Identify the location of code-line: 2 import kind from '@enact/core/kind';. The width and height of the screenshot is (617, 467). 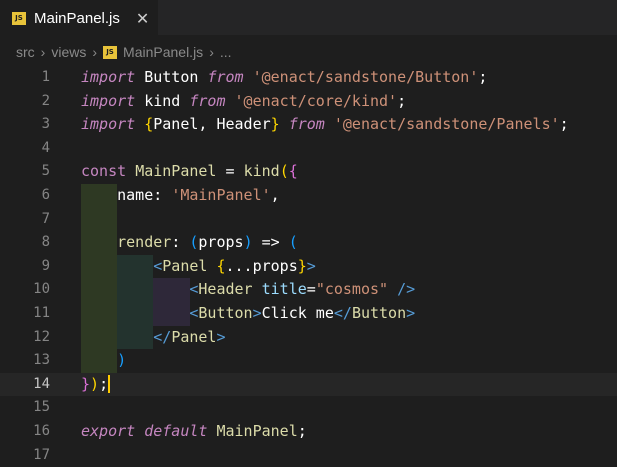
(308, 102).